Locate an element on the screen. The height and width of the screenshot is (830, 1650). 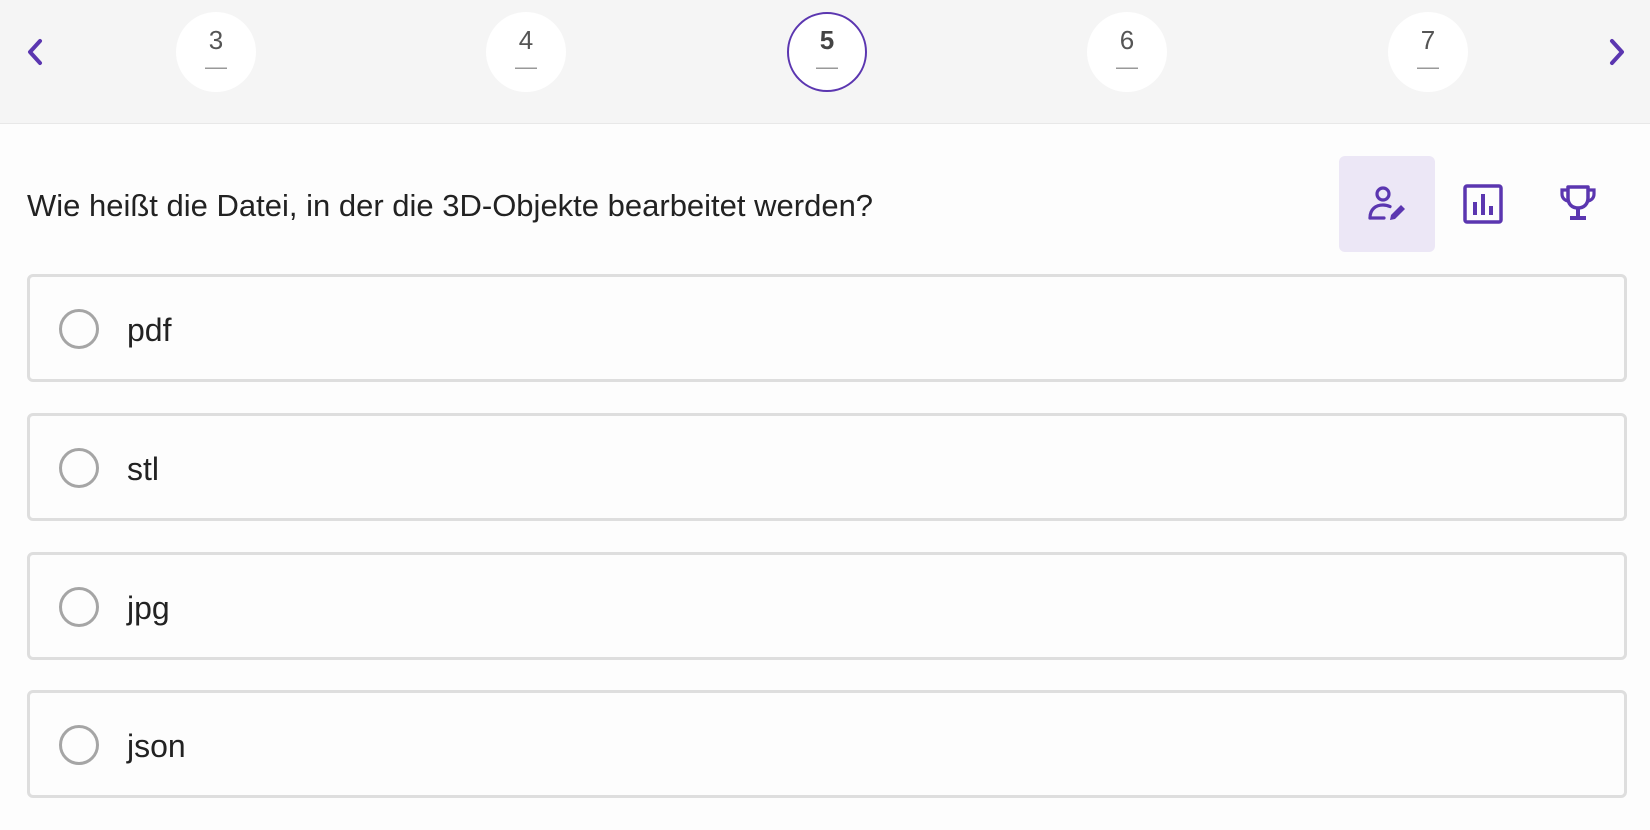
answer-option-2: stl is located at coordinates (827, 467).